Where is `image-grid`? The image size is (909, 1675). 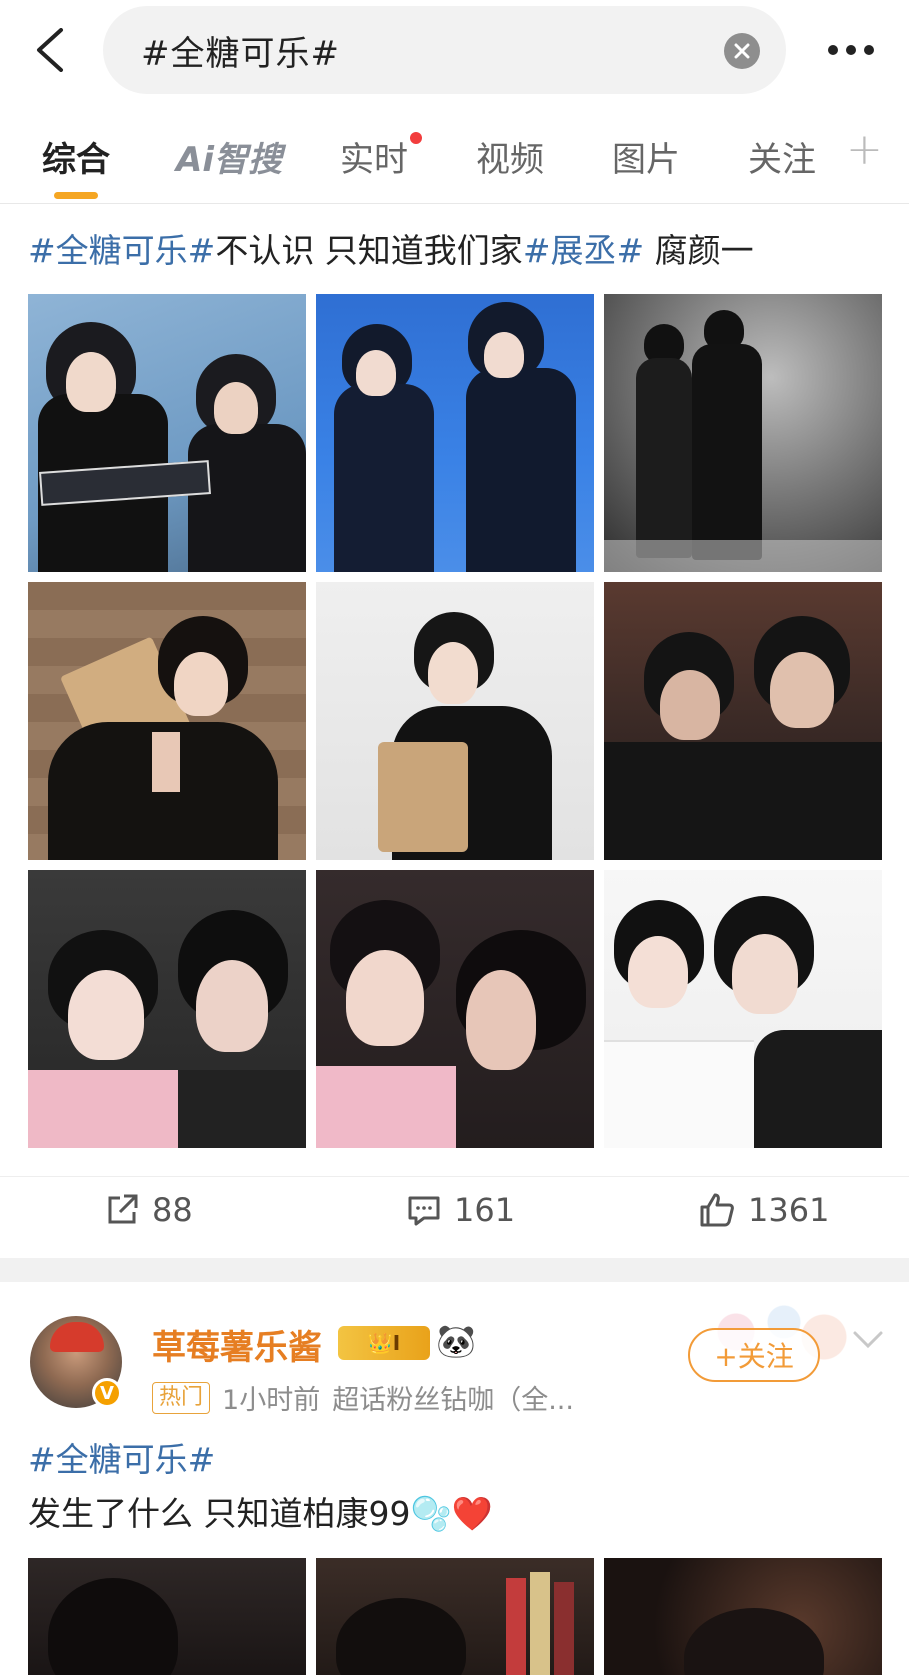 image-grid is located at coordinates (455, 1616).